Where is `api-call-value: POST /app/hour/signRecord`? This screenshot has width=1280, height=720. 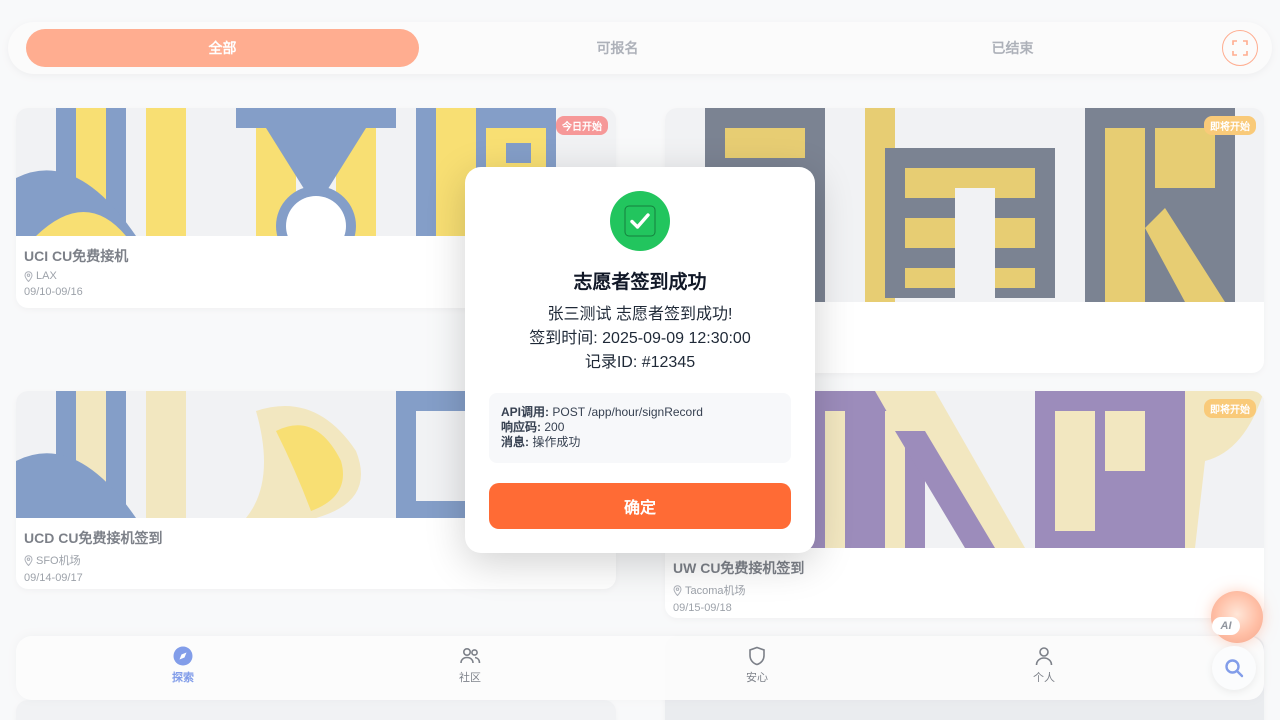
api-call-value: POST /app/hour/signRecord is located at coordinates (627, 412).